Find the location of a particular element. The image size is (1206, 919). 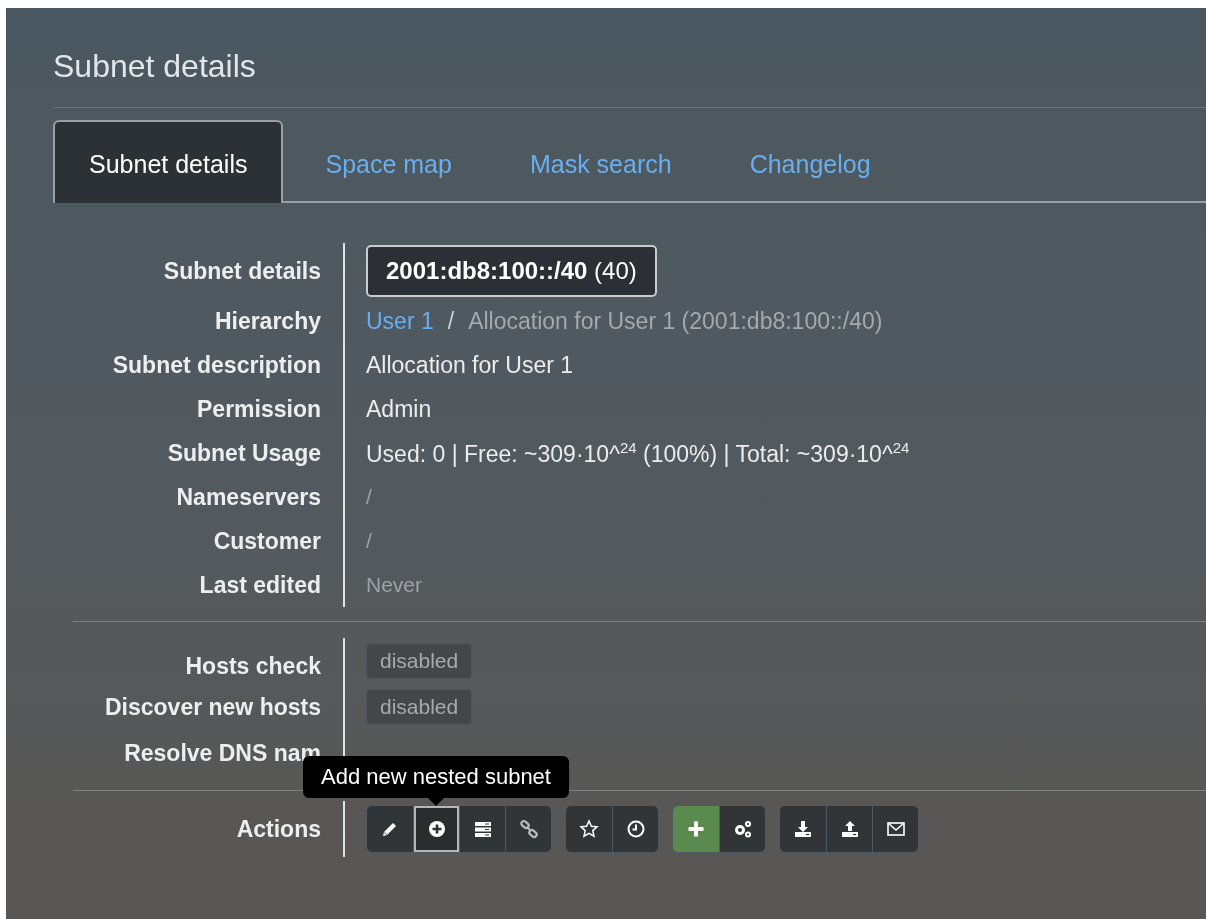

gears-icon is located at coordinates (742, 829).